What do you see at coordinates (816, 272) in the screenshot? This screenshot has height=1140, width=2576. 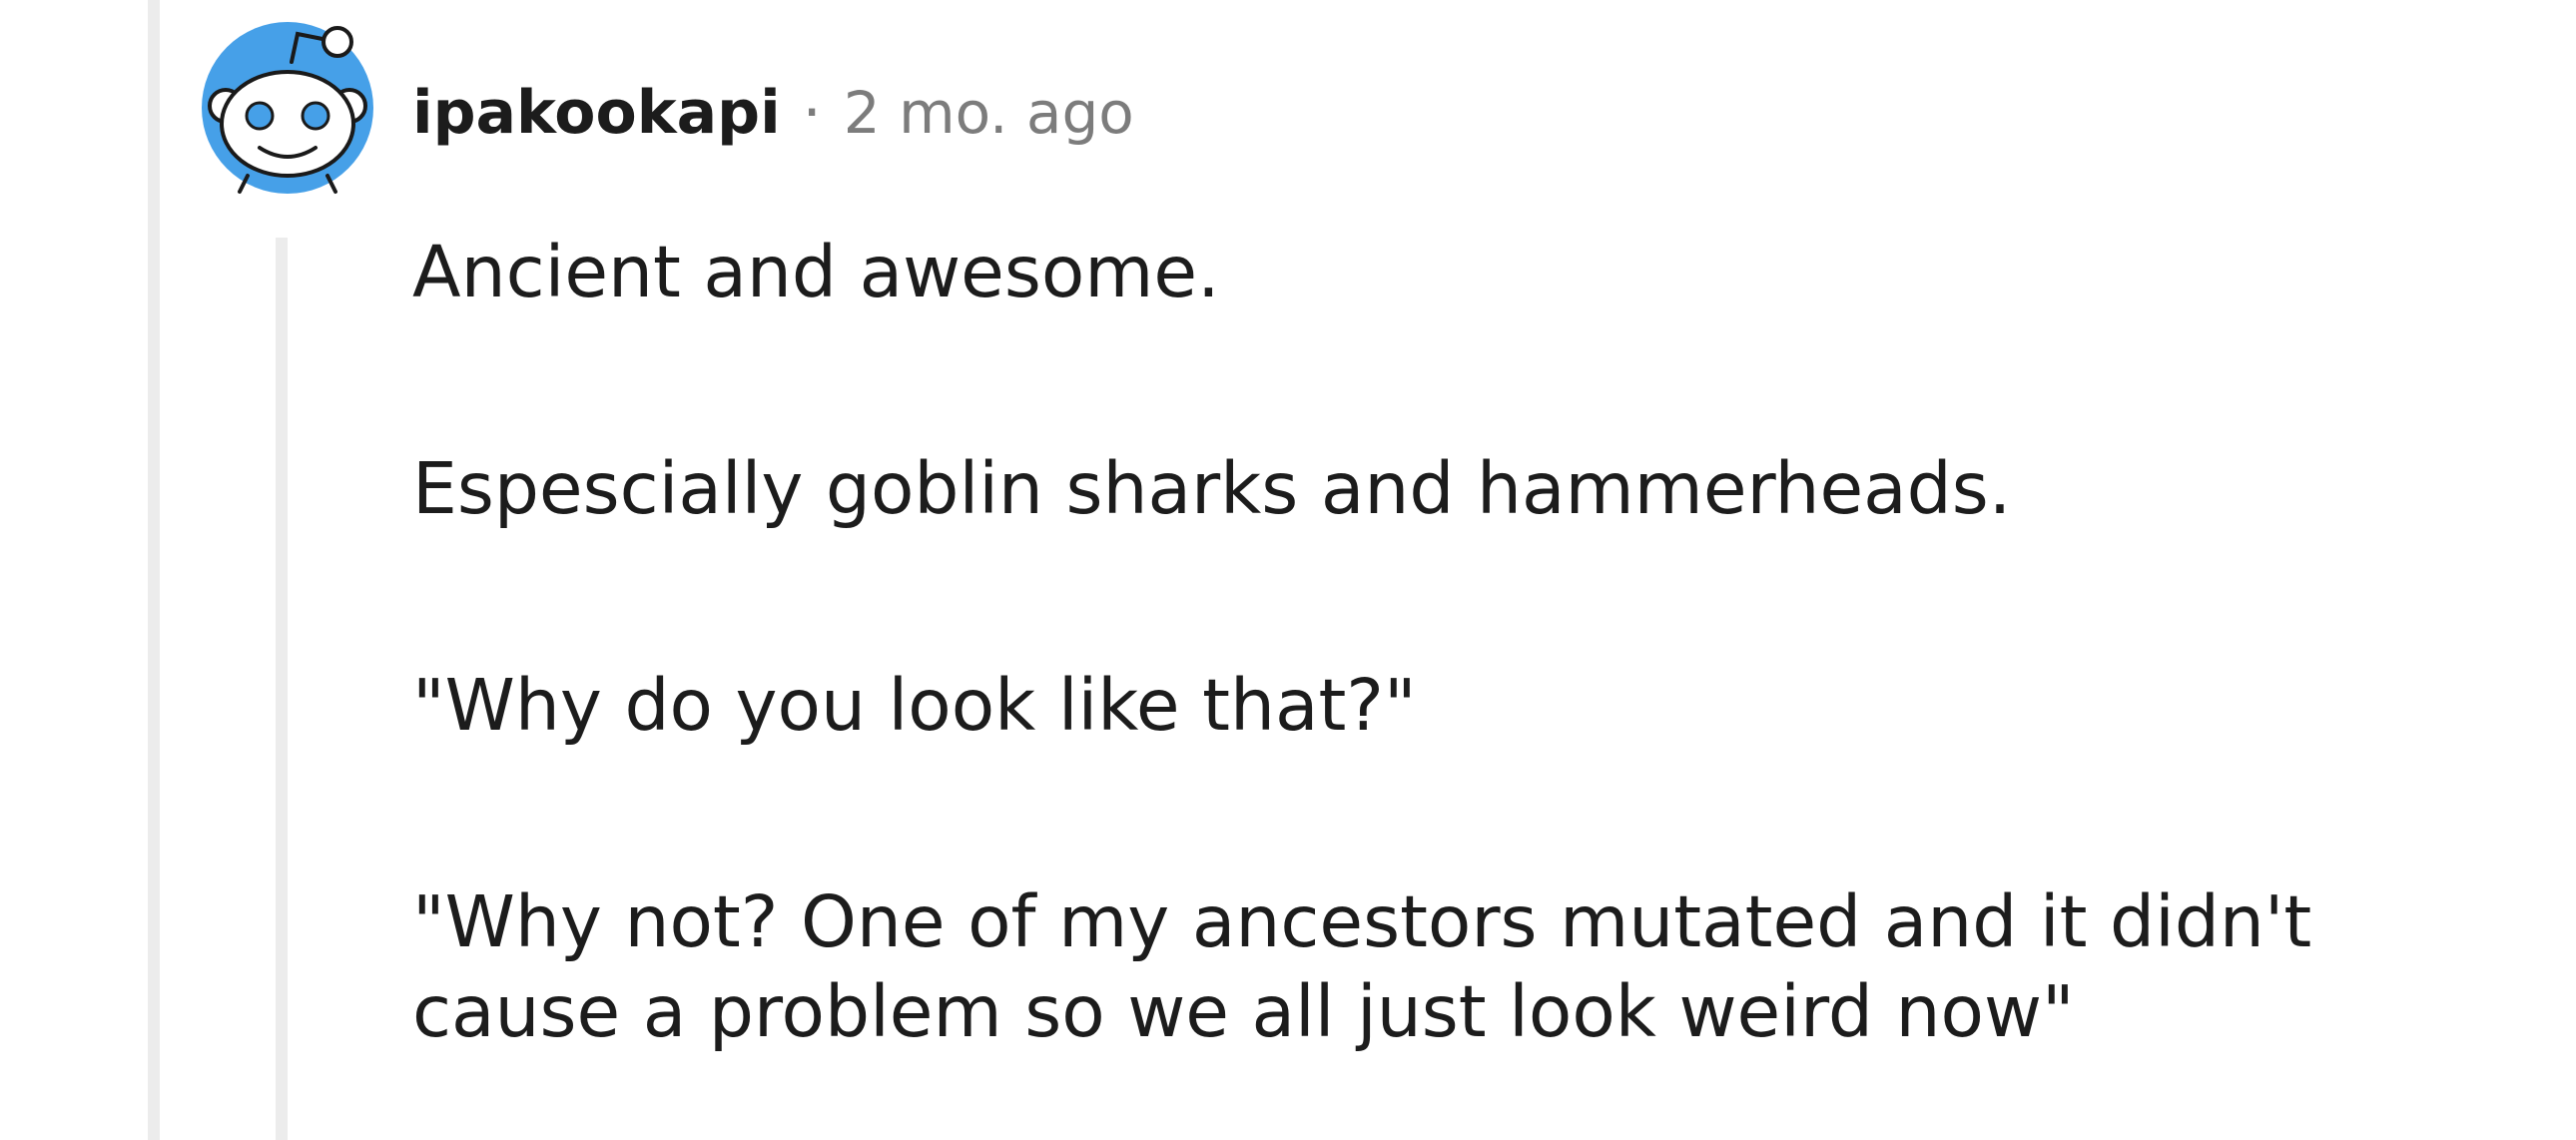 I see `comment-paragraph: Ancient and awesome.` at bounding box center [816, 272].